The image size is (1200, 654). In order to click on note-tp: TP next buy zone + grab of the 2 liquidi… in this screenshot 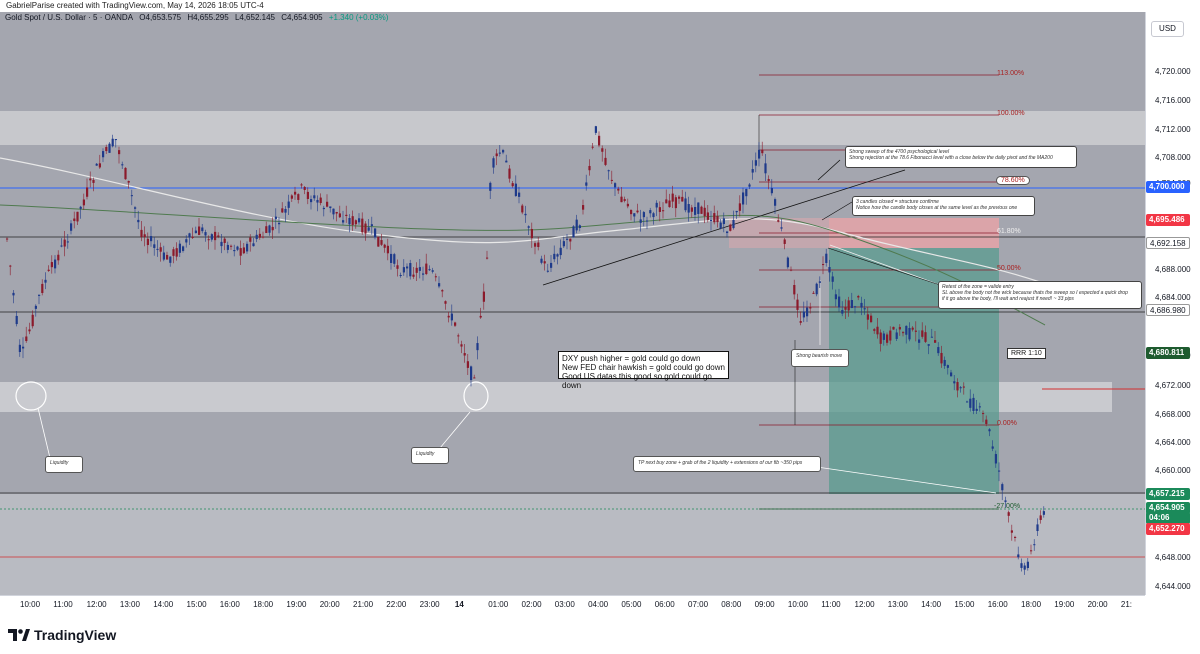, I will do `click(727, 464)`.